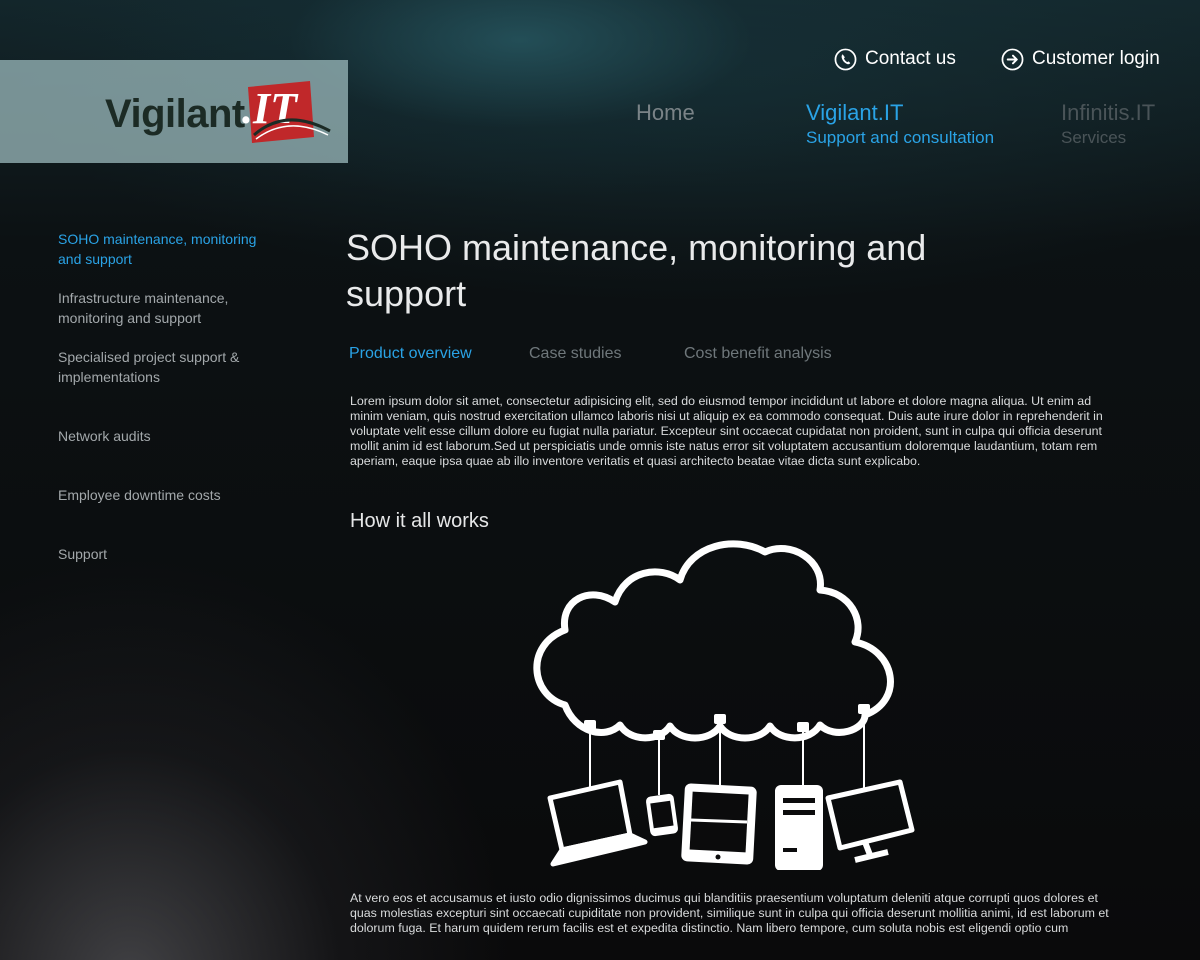 This screenshot has width=1200, height=960. Describe the element at coordinates (758, 354) in the screenshot. I see `tab-cost-benefit-analysis: Cost benefit analysis` at that location.